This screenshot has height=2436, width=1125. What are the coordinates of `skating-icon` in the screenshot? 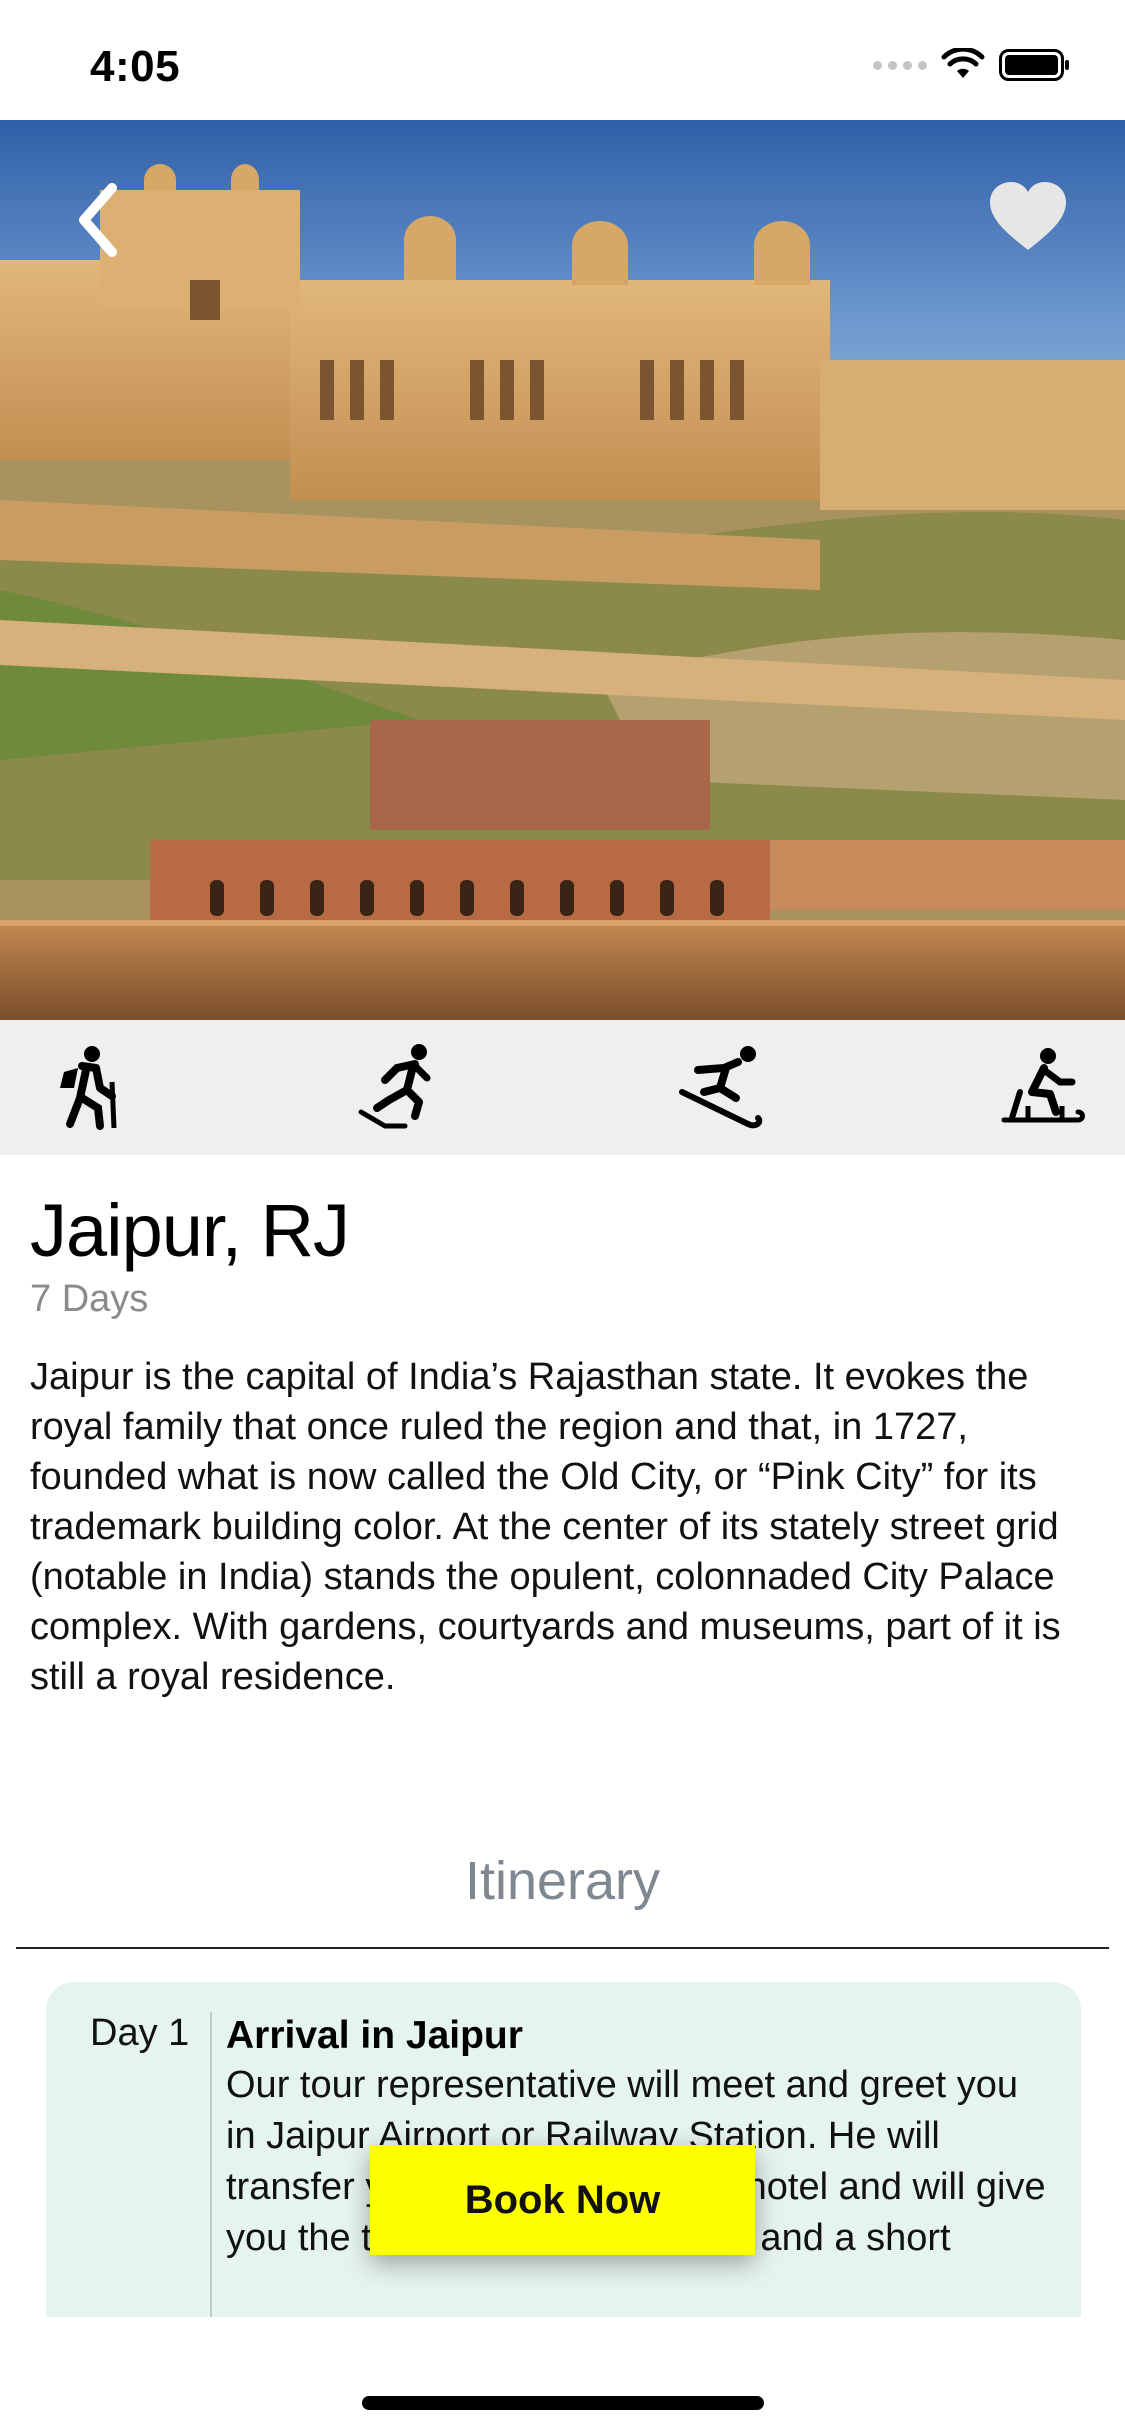 It's located at (400, 1087).